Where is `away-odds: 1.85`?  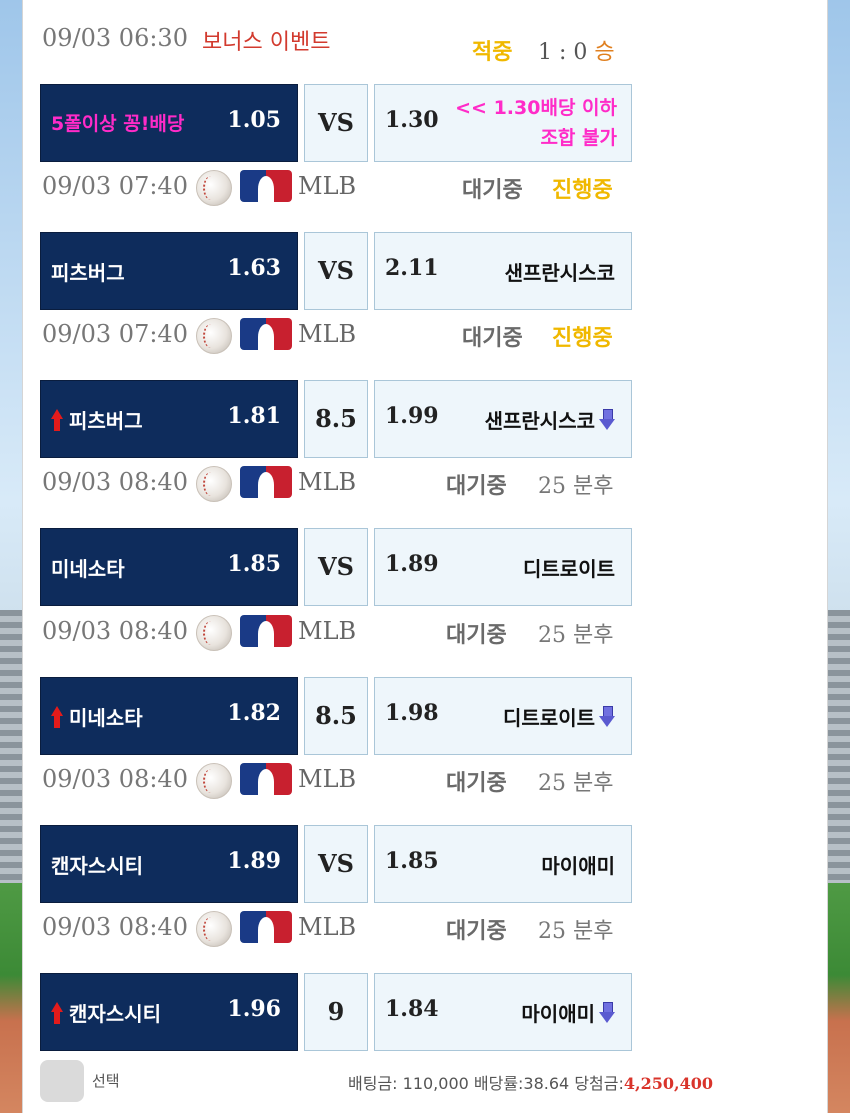 away-odds: 1.85 is located at coordinates (412, 861).